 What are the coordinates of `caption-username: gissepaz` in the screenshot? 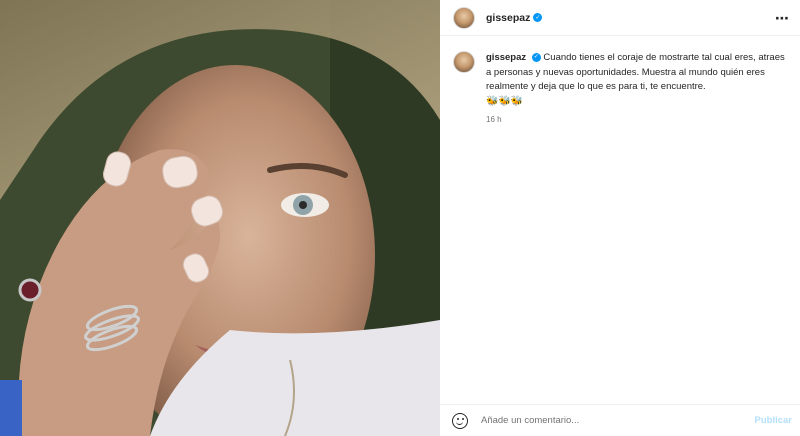 It's located at (506, 57).